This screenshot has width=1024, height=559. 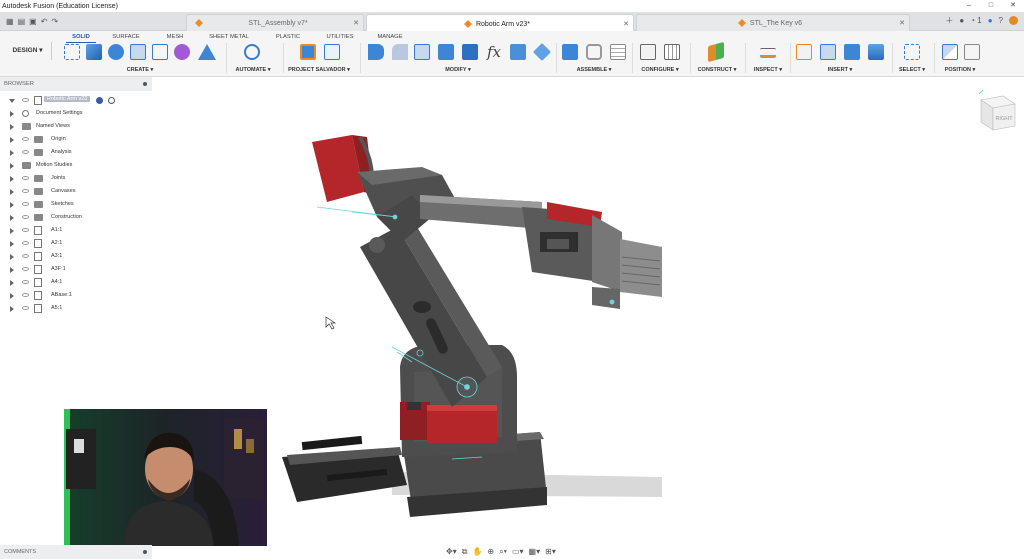 What do you see at coordinates (672, 52) in the screenshot?
I see `configure-grid-icon` at bounding box center [672, 52].